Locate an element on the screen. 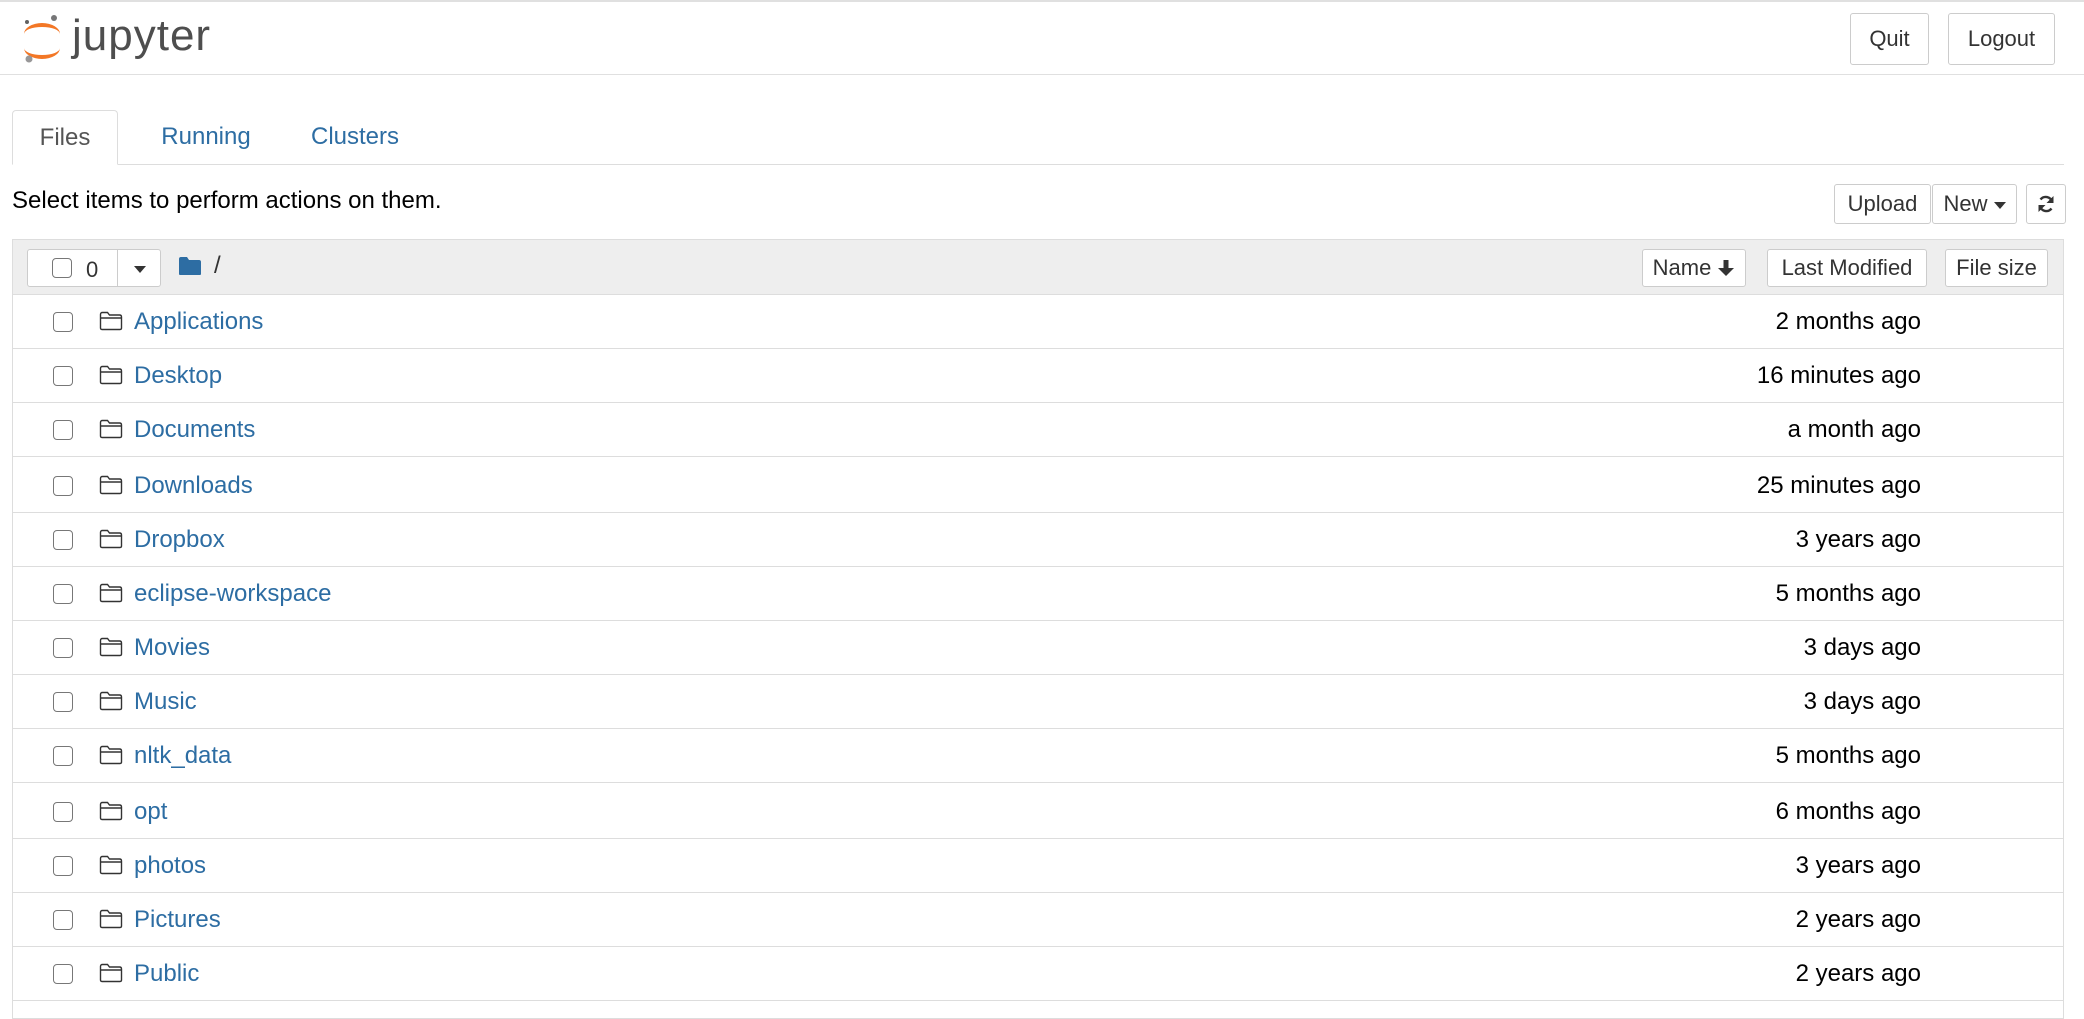  file-row: Music 3 days ago is located at coordinates (1038, 702).